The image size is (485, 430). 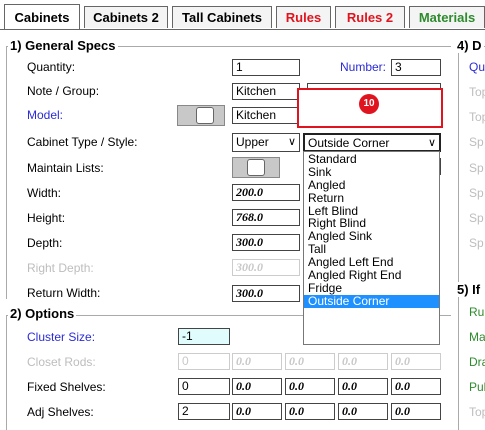 I want to click on right-item-13: Top, so click(x=477, y=412).